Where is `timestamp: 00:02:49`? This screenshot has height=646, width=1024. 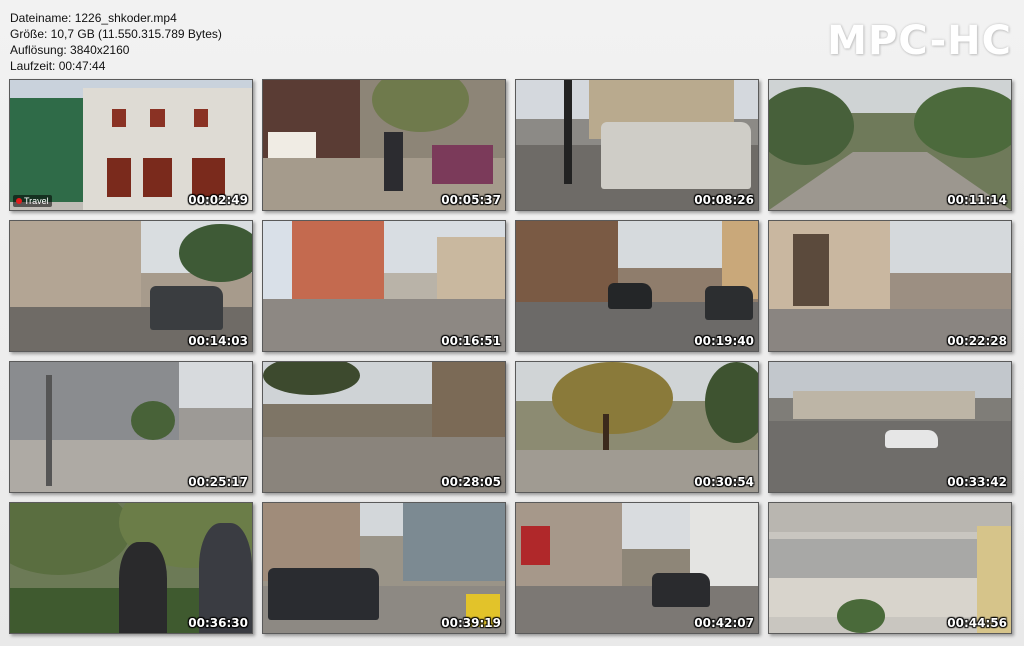 timestamp: 00:02:49 is located at coordinates (218, 200).